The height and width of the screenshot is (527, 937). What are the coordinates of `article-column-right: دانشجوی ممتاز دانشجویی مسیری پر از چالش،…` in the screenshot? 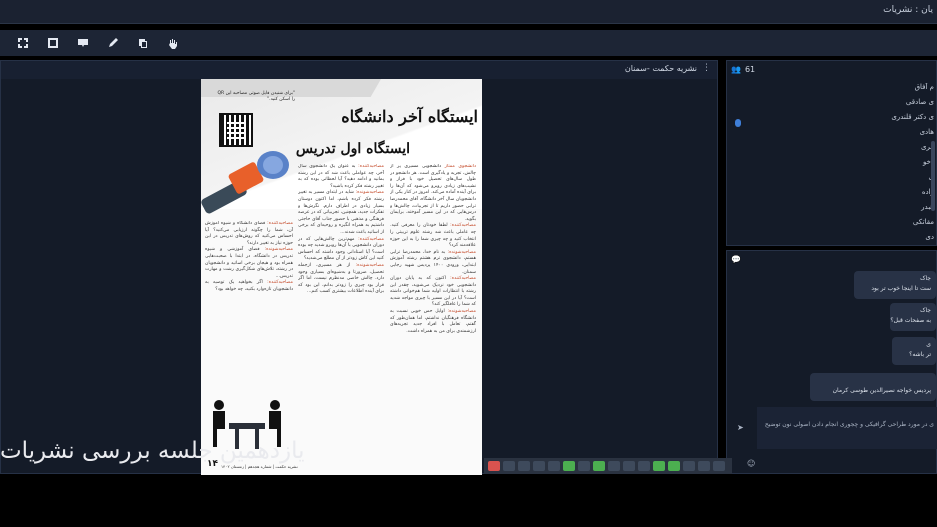 It's located at (433, 249).